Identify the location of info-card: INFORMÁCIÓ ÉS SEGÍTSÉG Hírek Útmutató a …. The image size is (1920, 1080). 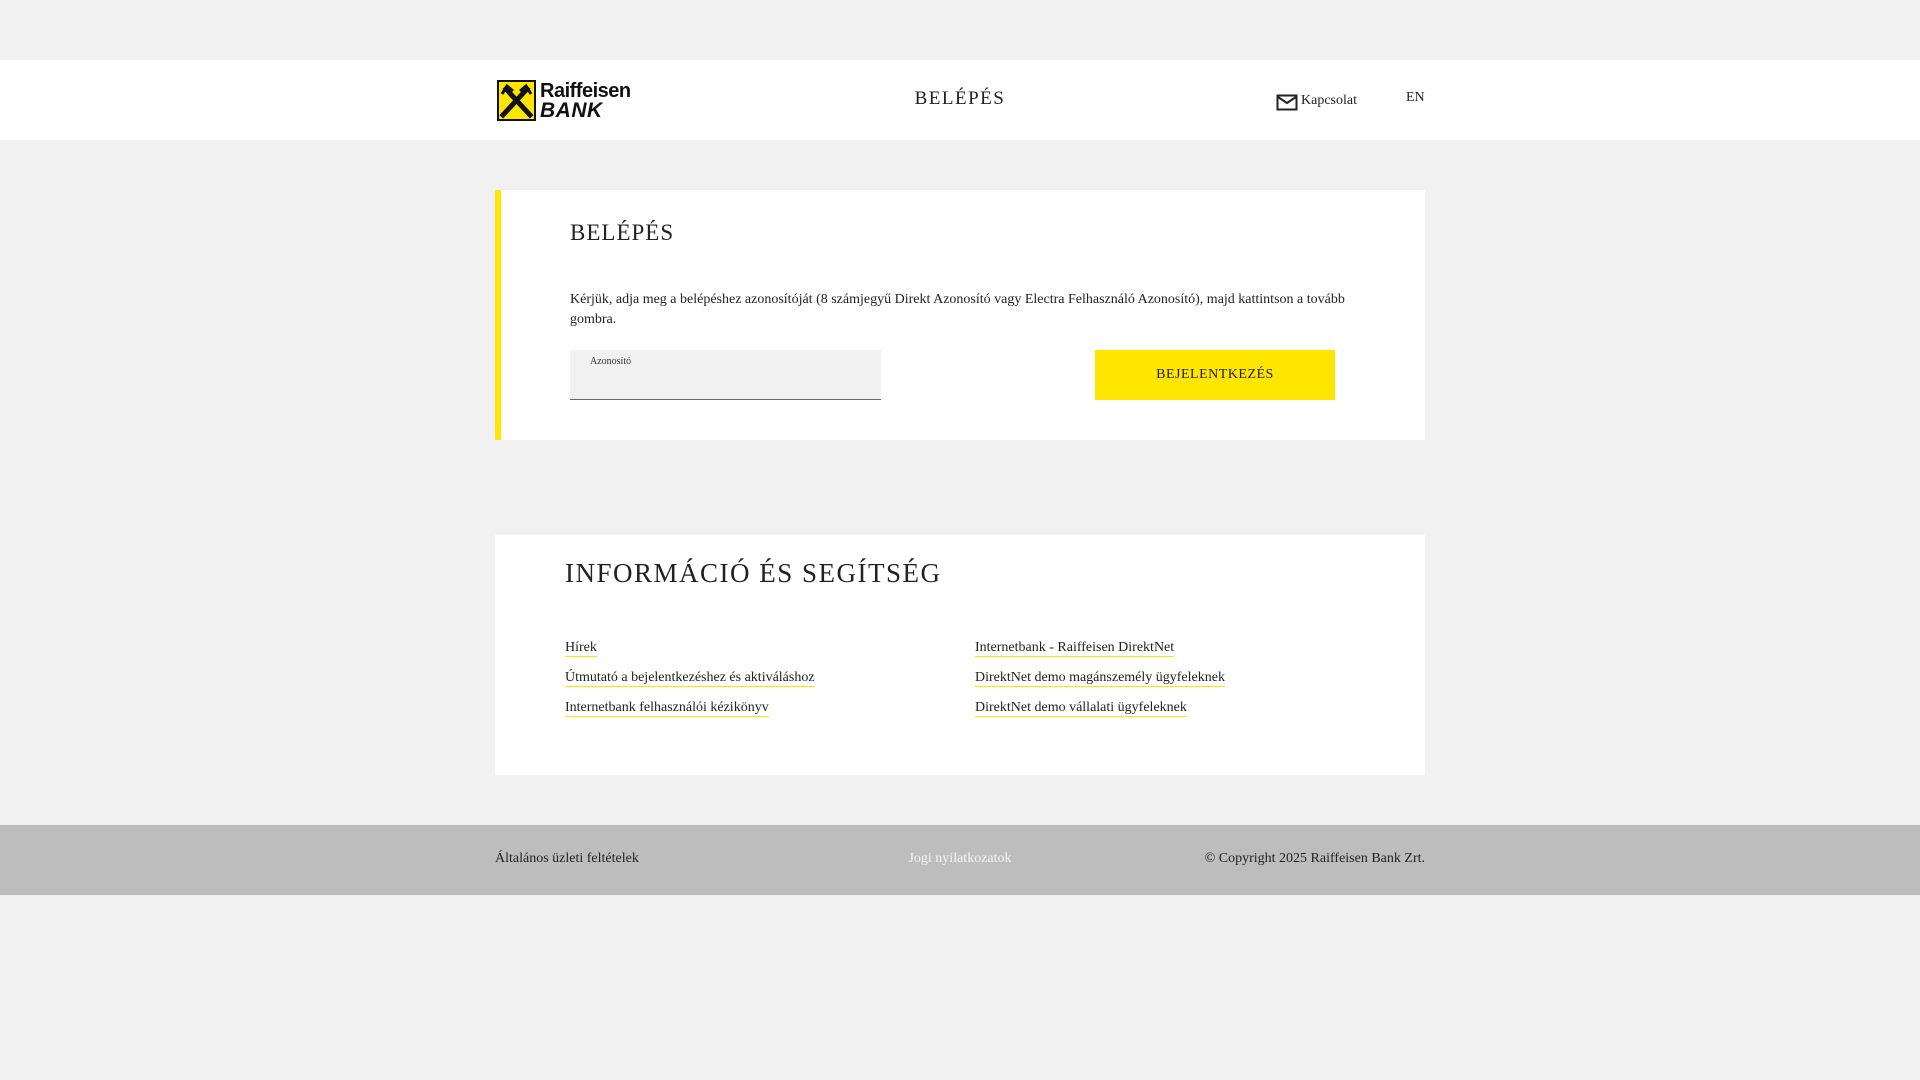
(960, 655).